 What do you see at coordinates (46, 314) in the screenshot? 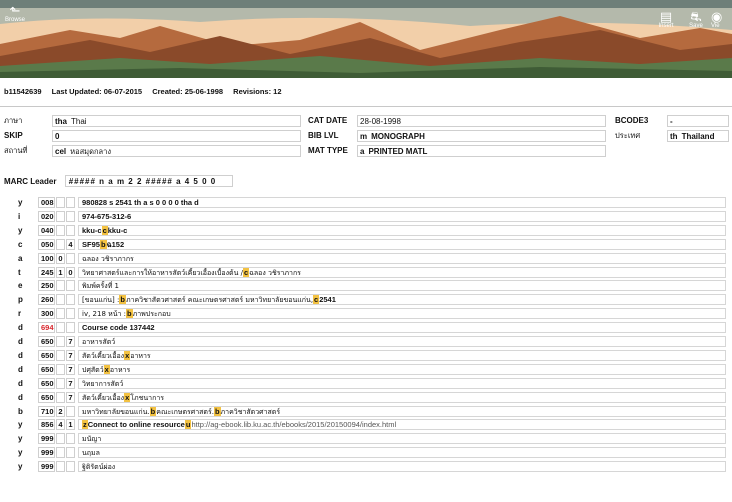
I see `field-tag: 300` at bounding box center [46, 314].